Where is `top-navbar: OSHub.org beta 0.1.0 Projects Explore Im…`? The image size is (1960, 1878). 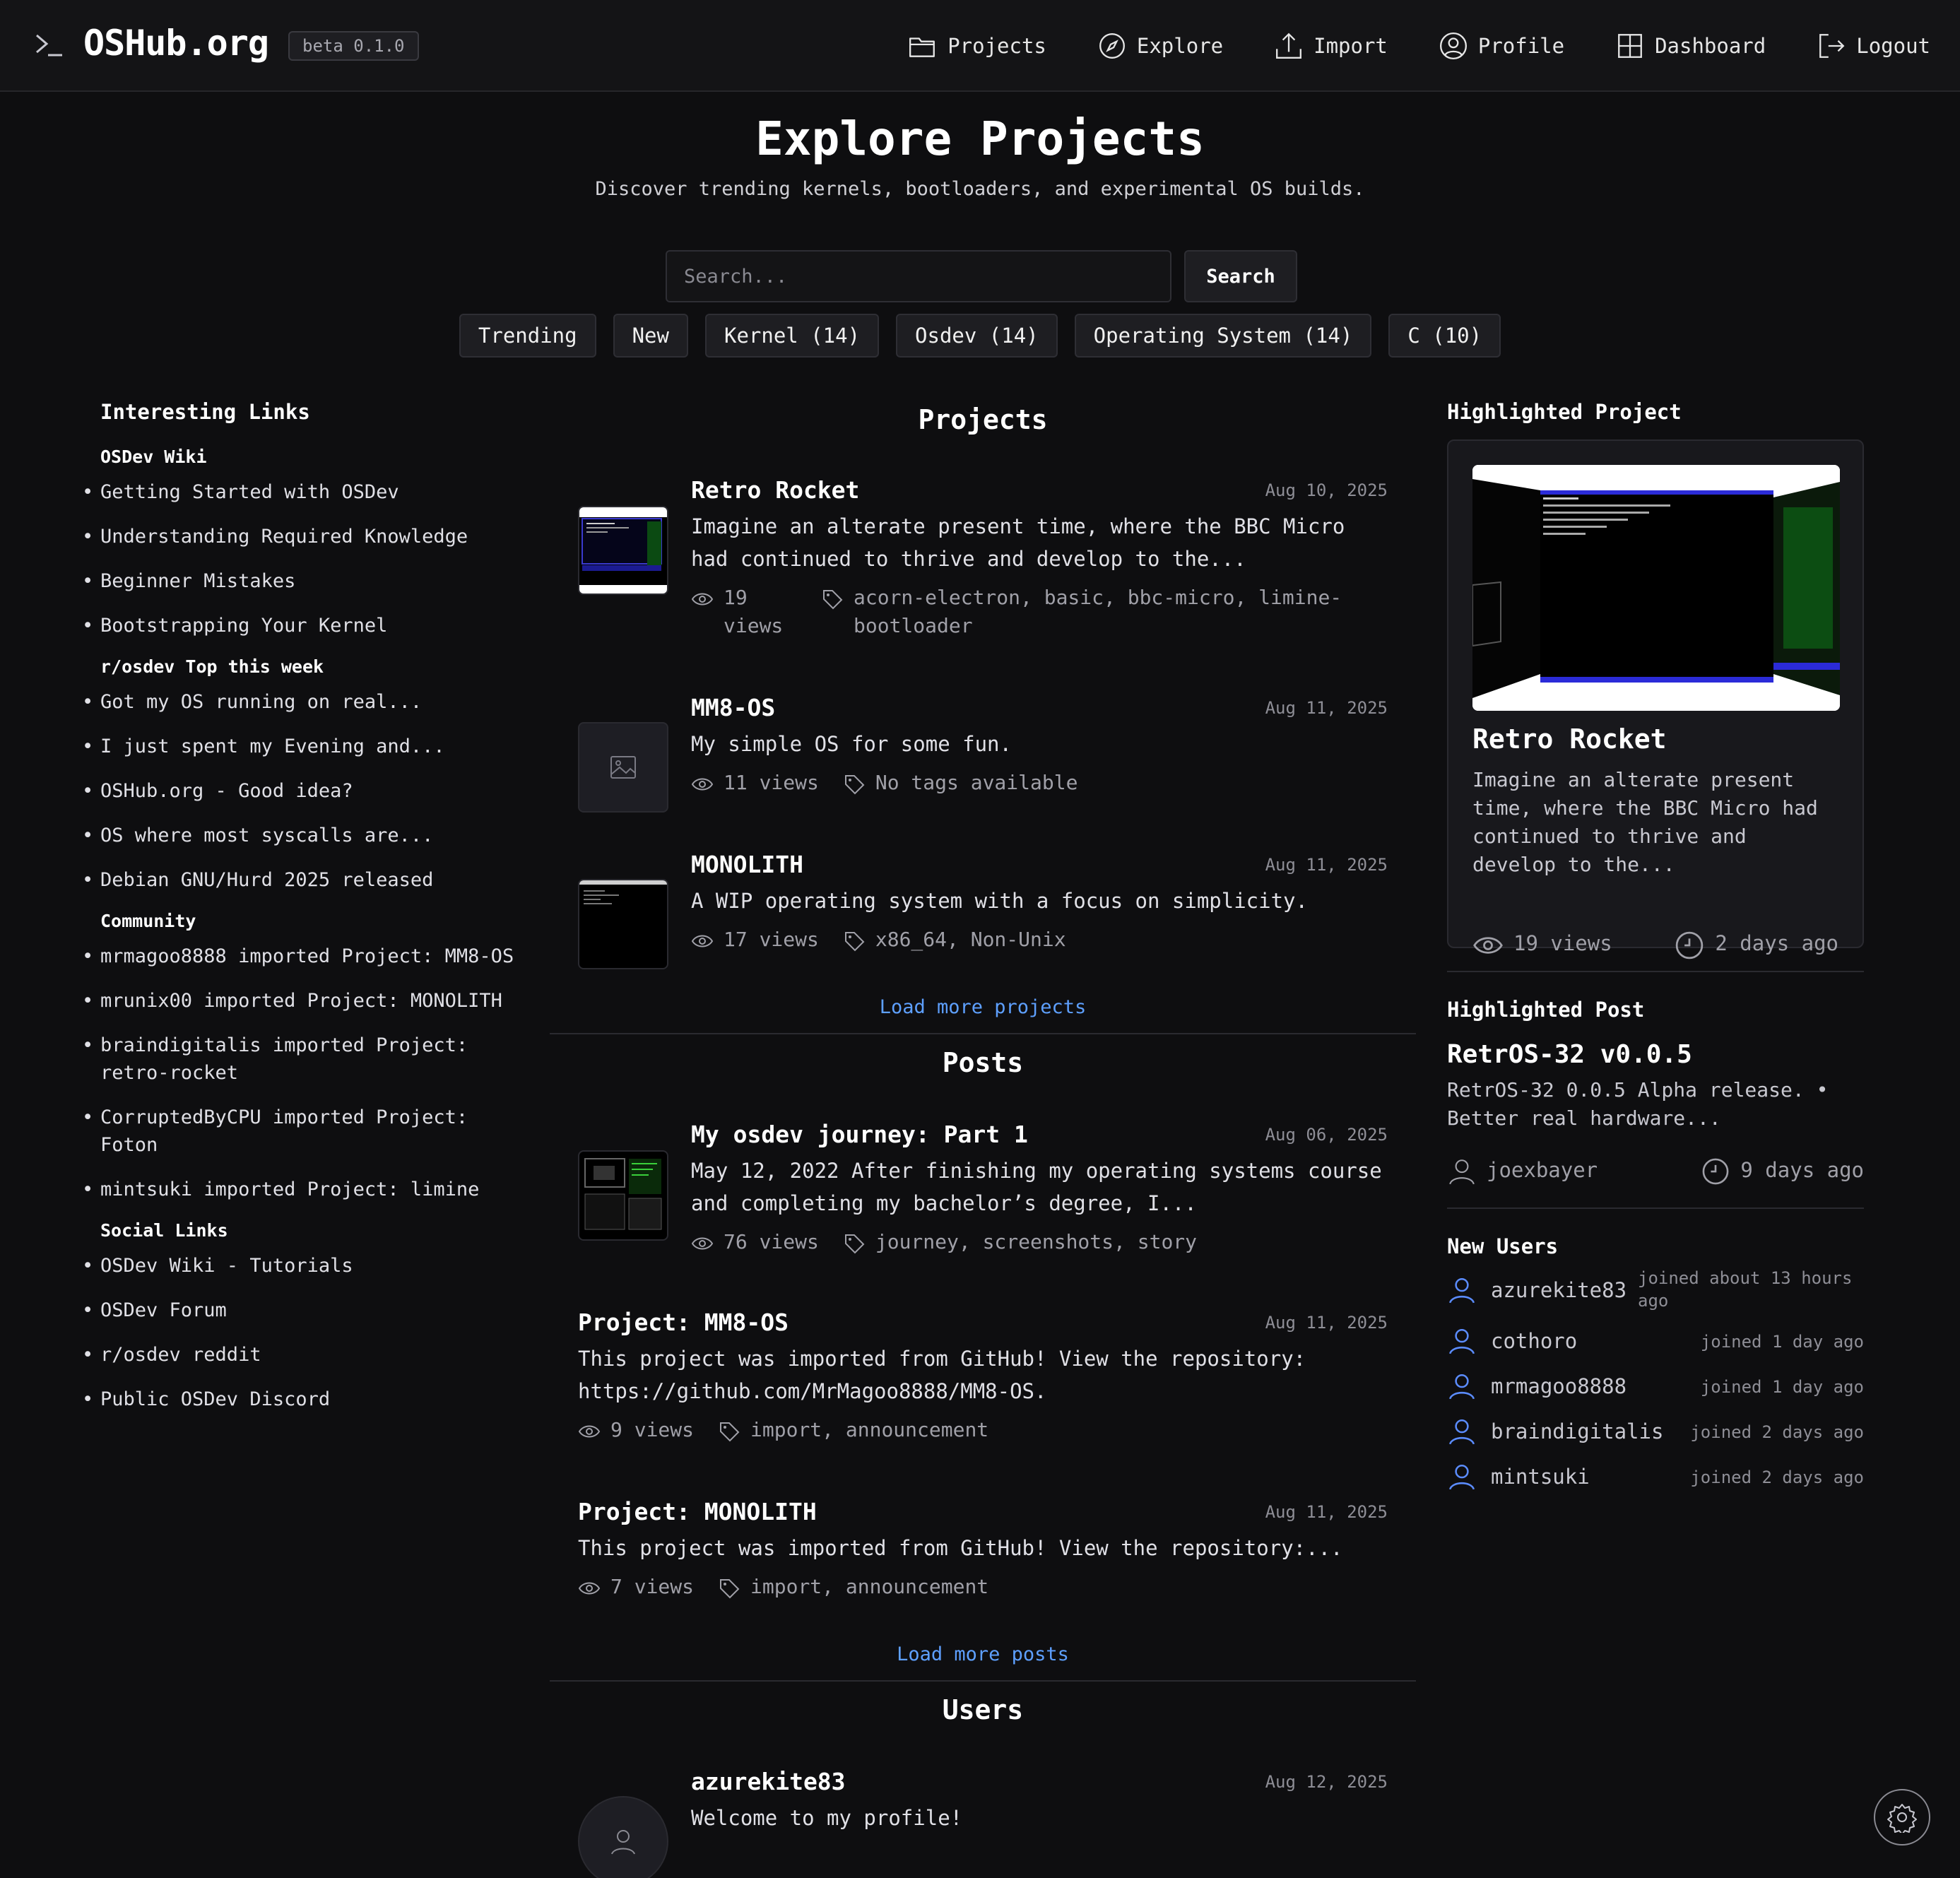
top-navbar: OSHub.org beta 0.1.0 Projects Explore Im… is located at coordinates (980, 46).